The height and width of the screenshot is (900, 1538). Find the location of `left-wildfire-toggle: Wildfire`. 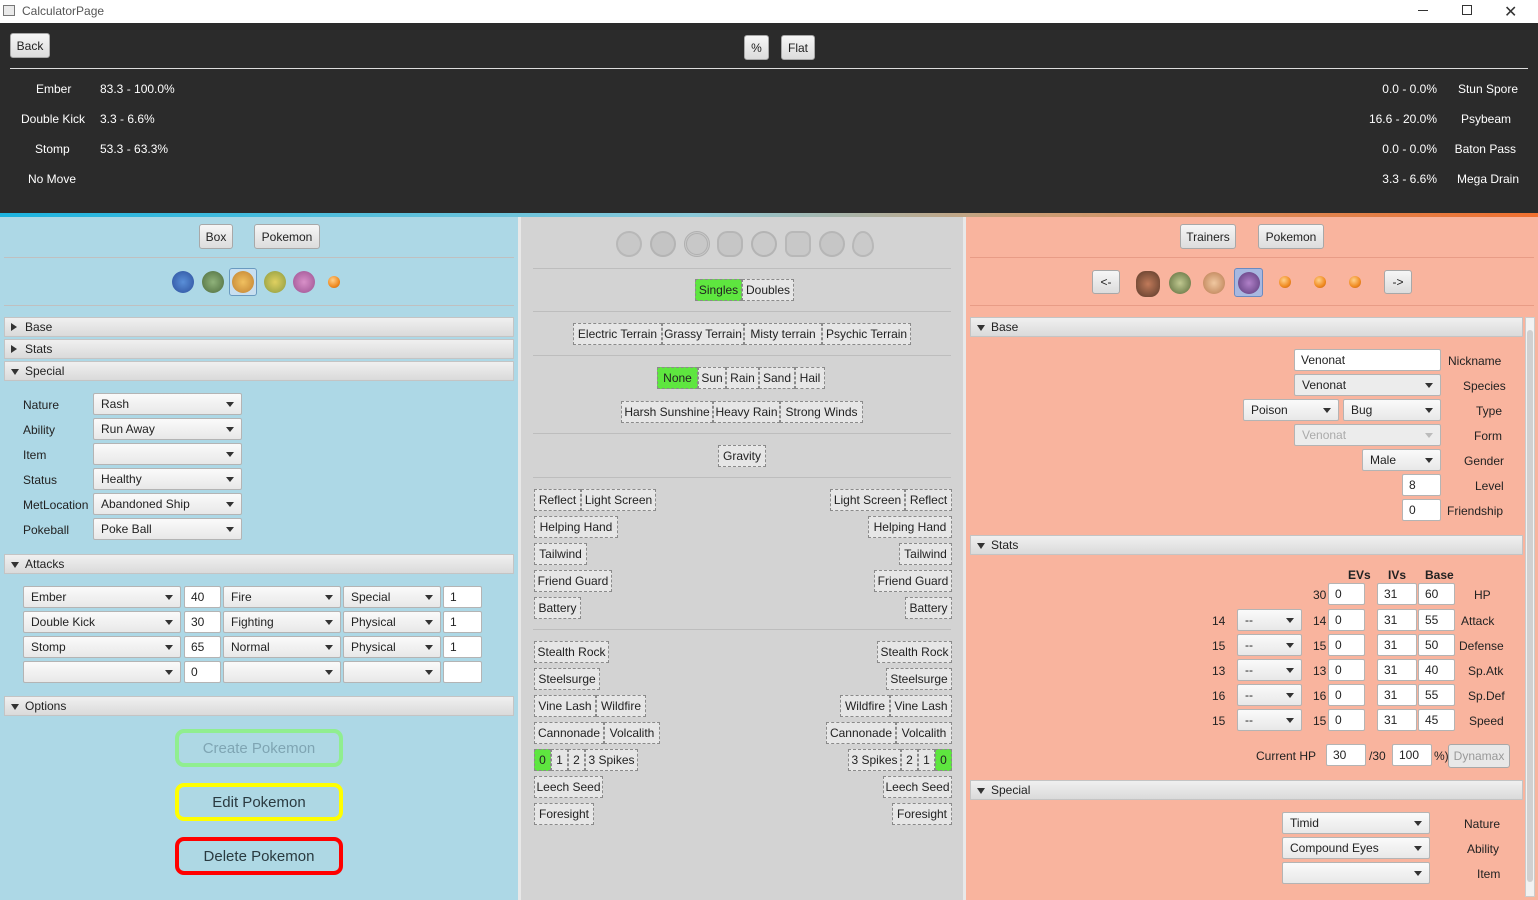

left-wildfire-toggle: Wildfire is located at coordinates (621, 706).